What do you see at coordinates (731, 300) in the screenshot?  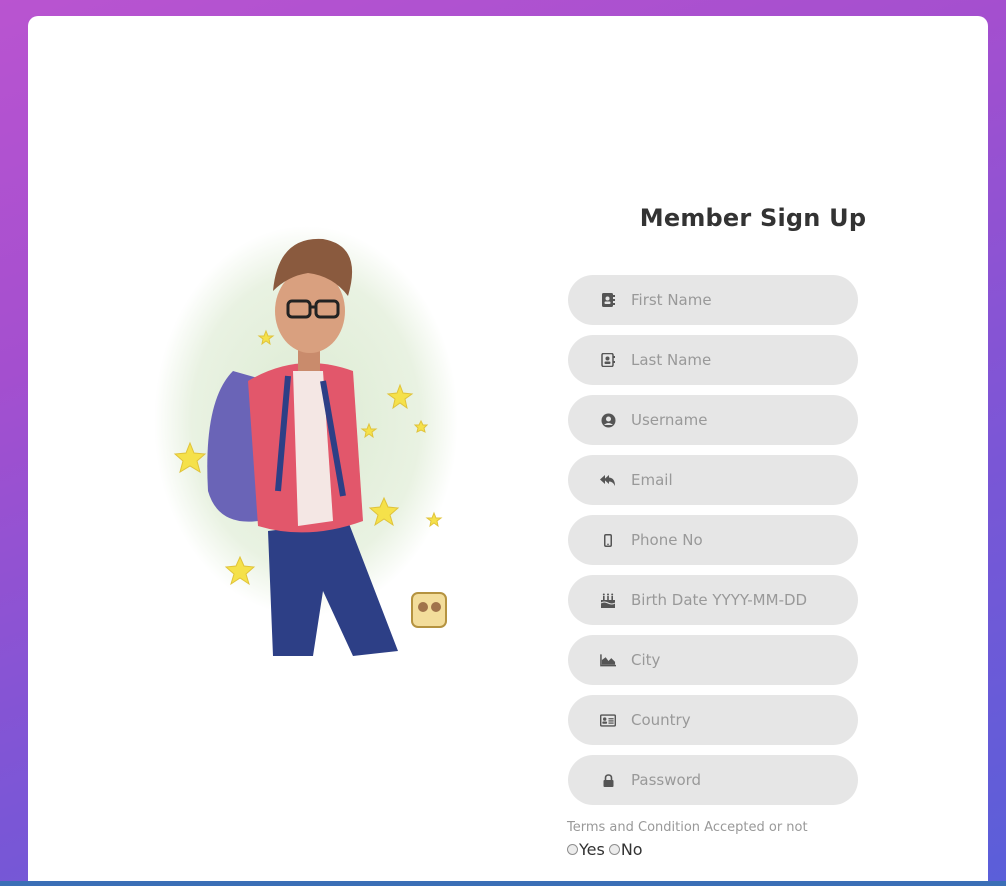 I see `first-name-input` at bounding box center [731, 300].